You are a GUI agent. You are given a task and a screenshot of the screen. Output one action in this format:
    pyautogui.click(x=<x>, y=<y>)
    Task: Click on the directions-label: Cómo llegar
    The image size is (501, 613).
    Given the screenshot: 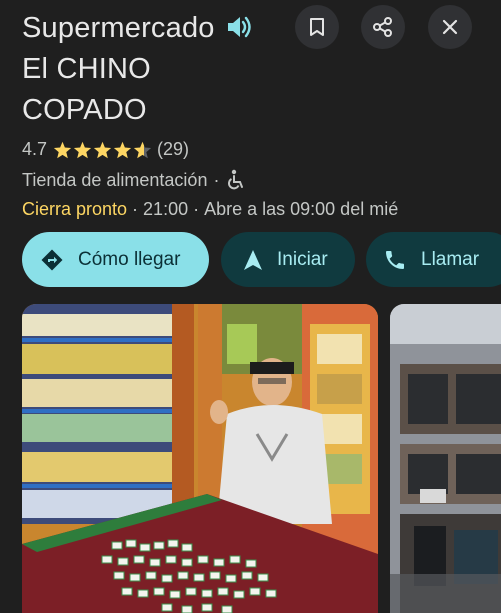 What is the action you would take?
    pyautogui.click(x=129, y=259)
    